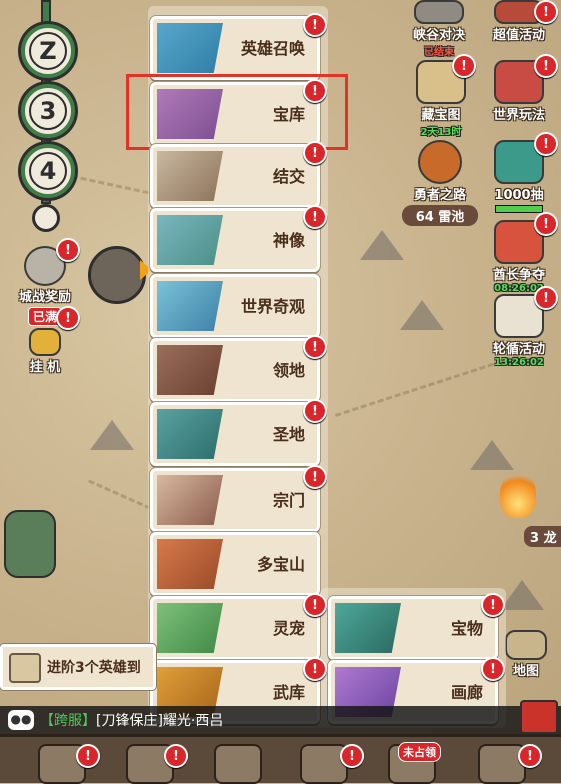 Image resolution: width=561 pixels, height=784 pixels. I want to click on menu-item-label: 圣地, so click(288, 434).